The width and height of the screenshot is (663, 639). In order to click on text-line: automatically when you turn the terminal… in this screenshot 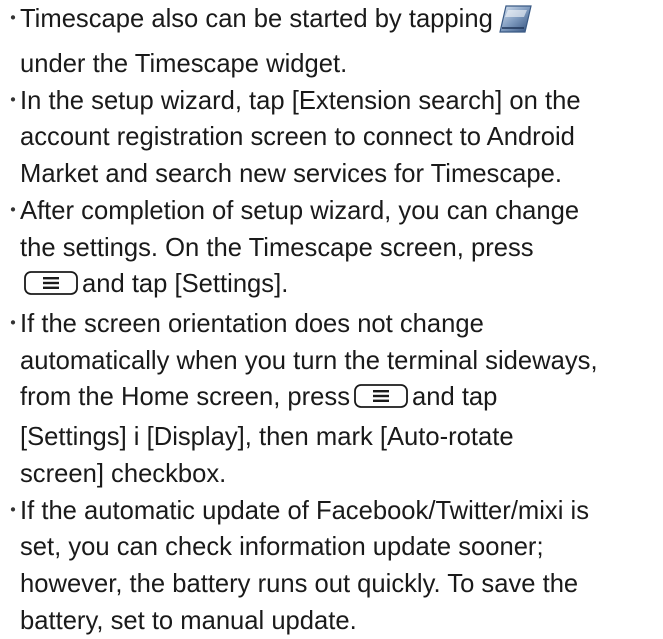, I will do `click(339, 361)`.